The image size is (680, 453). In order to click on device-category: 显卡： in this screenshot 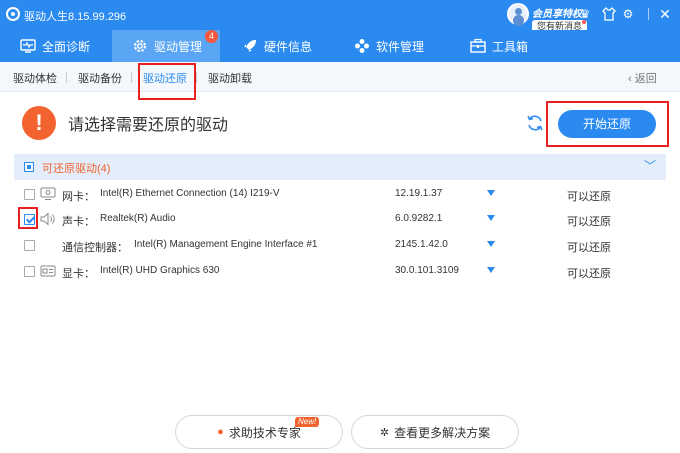, I will do `click(78, 274)`.